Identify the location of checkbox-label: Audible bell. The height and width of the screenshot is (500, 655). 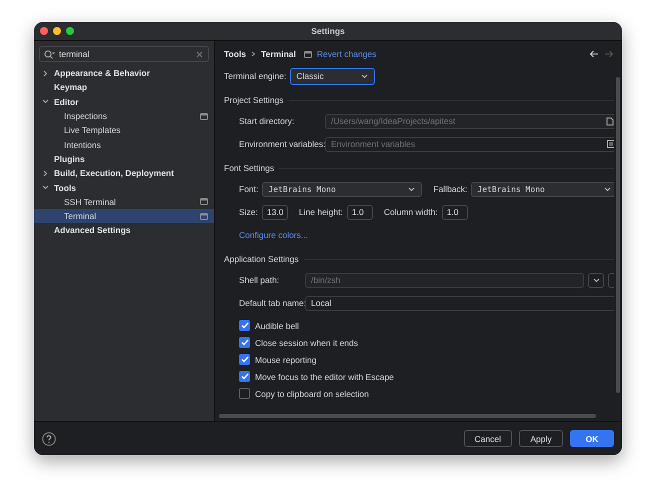
(277, 325).